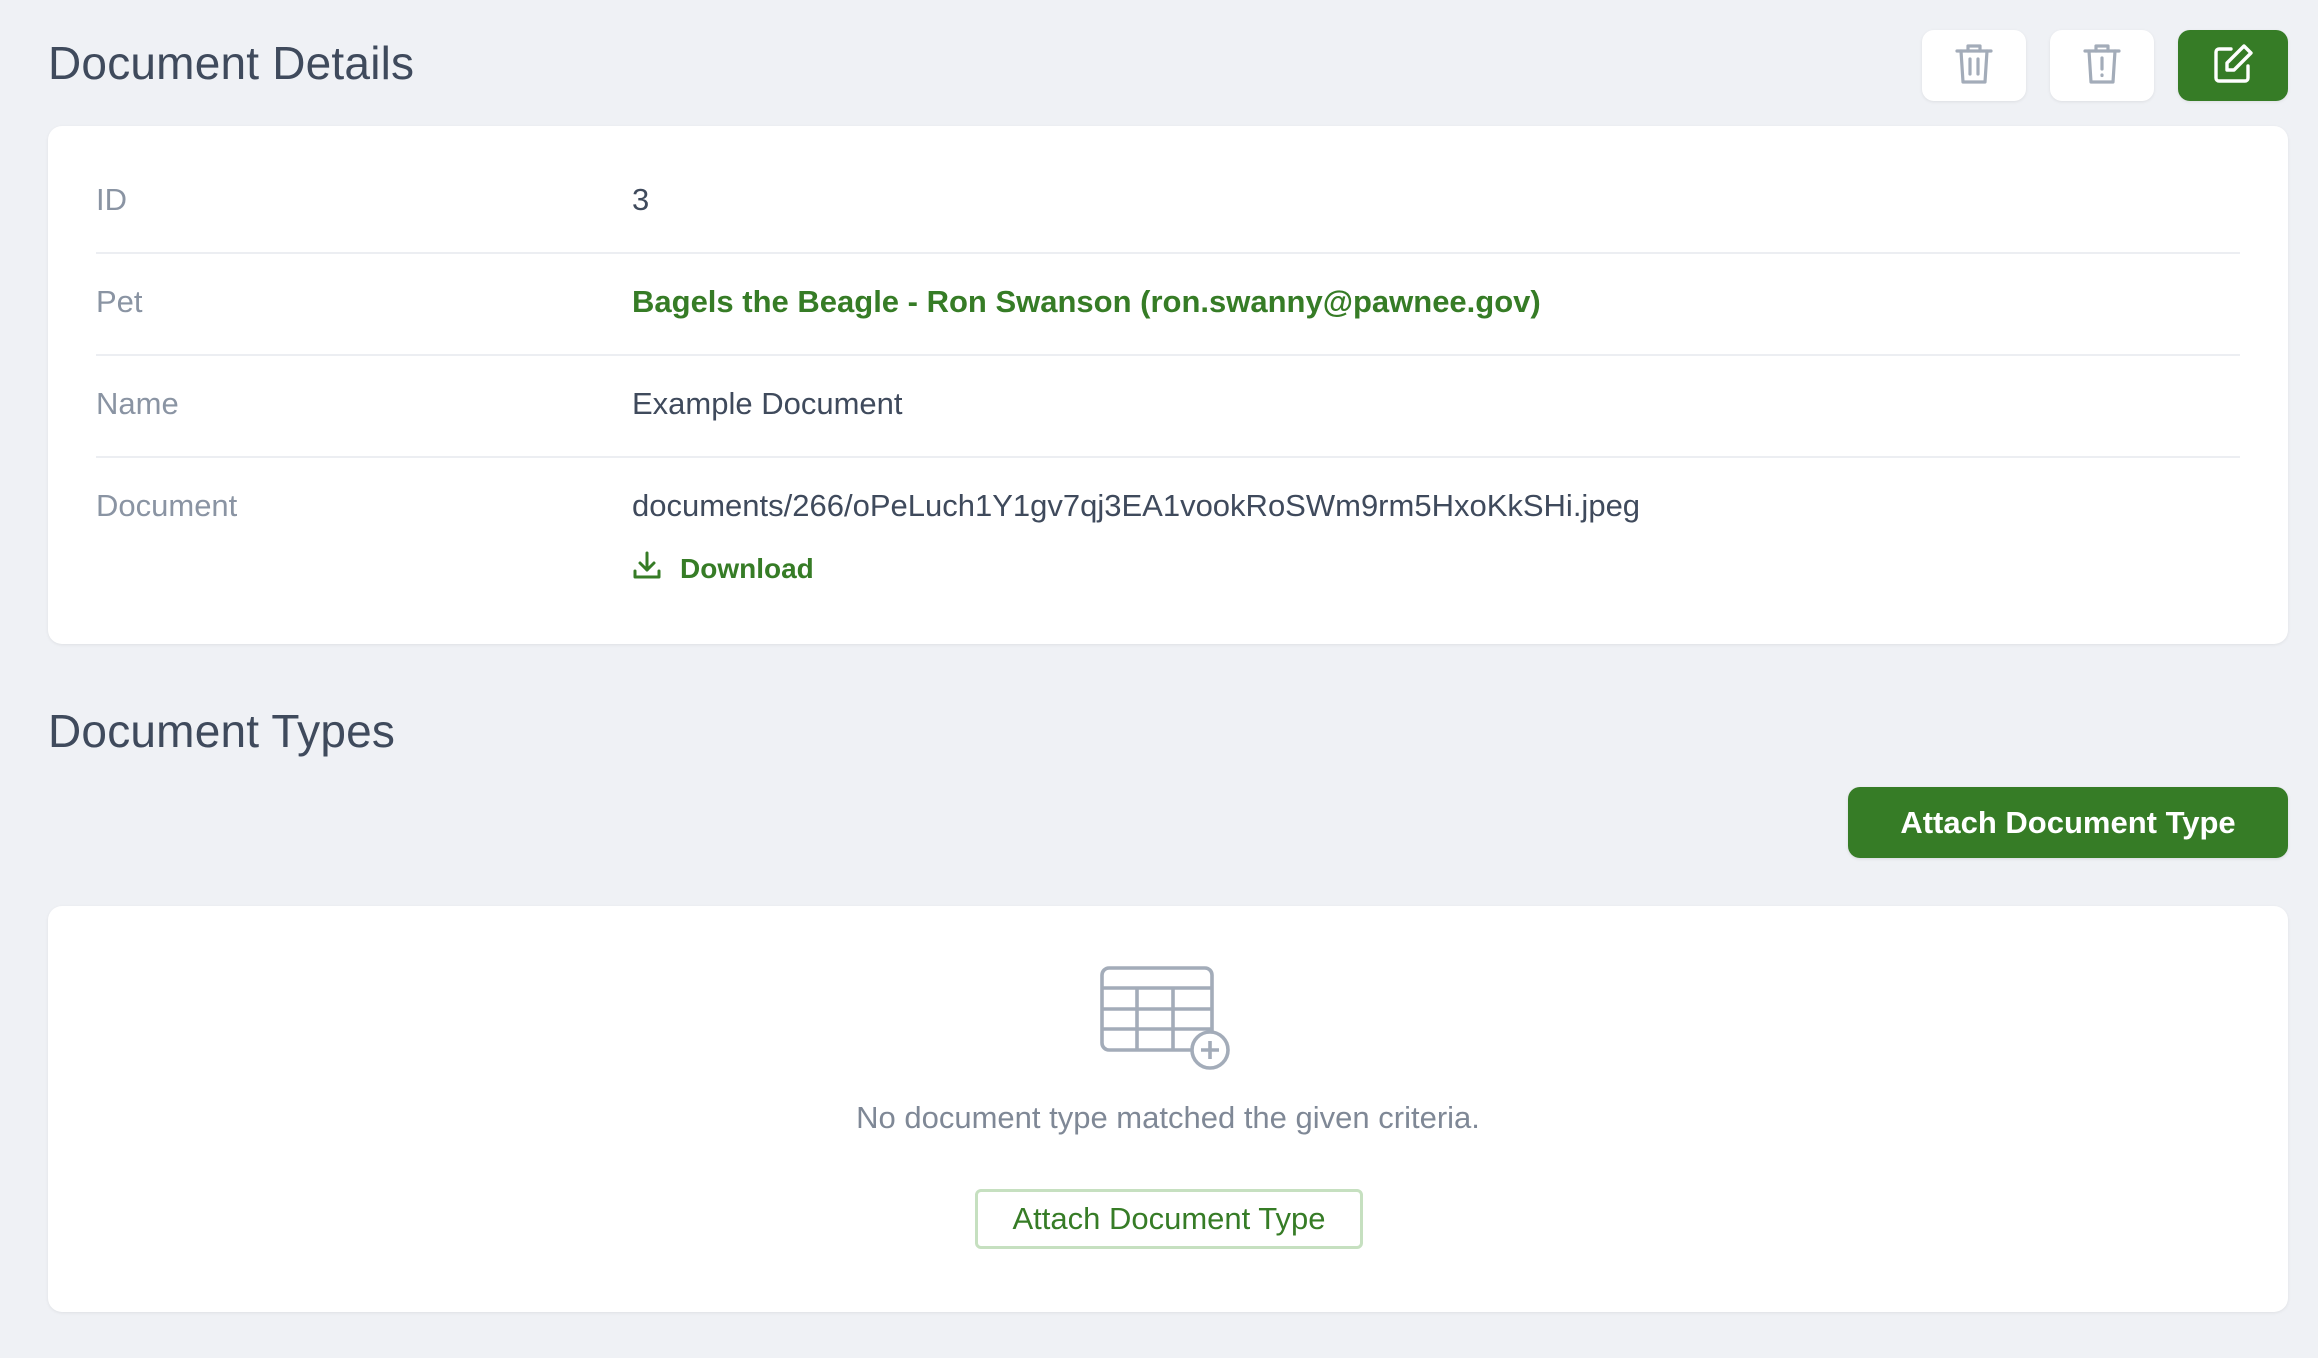  What do you see at coordinates (167, 505) in the screenshot?
I see `detail-label: Document` at bounding box center [167, 505].